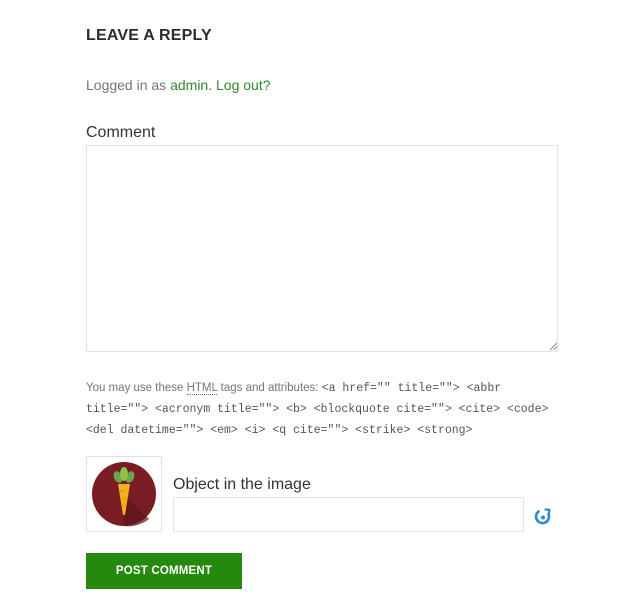 The width and height of the screenshot is (643, 602). What do you see at coordinates (243, 85) in the screenshot?
I see `logout-link: Log out?` at bounding box center [243, 85].